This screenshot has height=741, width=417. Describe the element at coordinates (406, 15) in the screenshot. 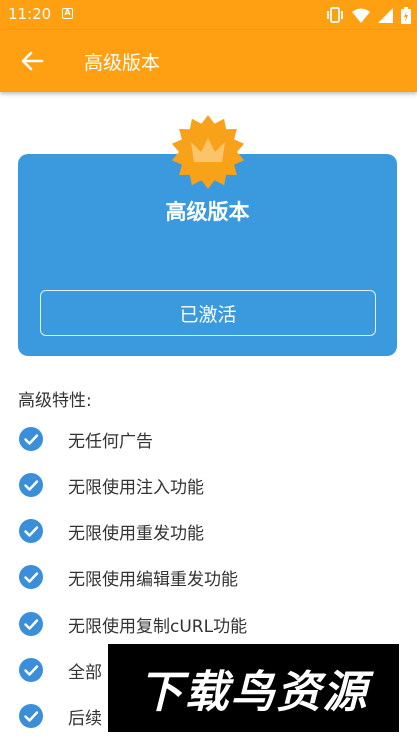

I see `battery-icon` at that location.